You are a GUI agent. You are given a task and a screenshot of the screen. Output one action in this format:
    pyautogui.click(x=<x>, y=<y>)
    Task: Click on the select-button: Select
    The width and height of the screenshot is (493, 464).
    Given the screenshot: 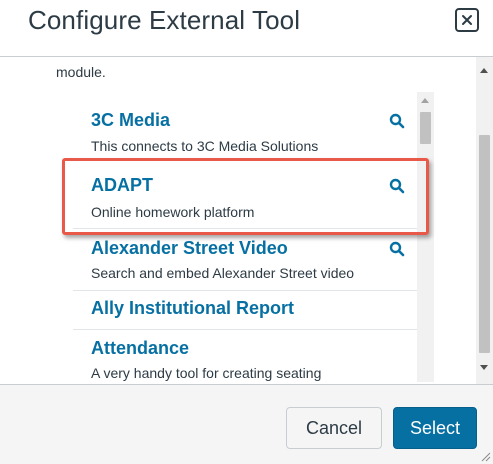 What is the action you would take?
    pyautogui.click(x=435, y=428)
    